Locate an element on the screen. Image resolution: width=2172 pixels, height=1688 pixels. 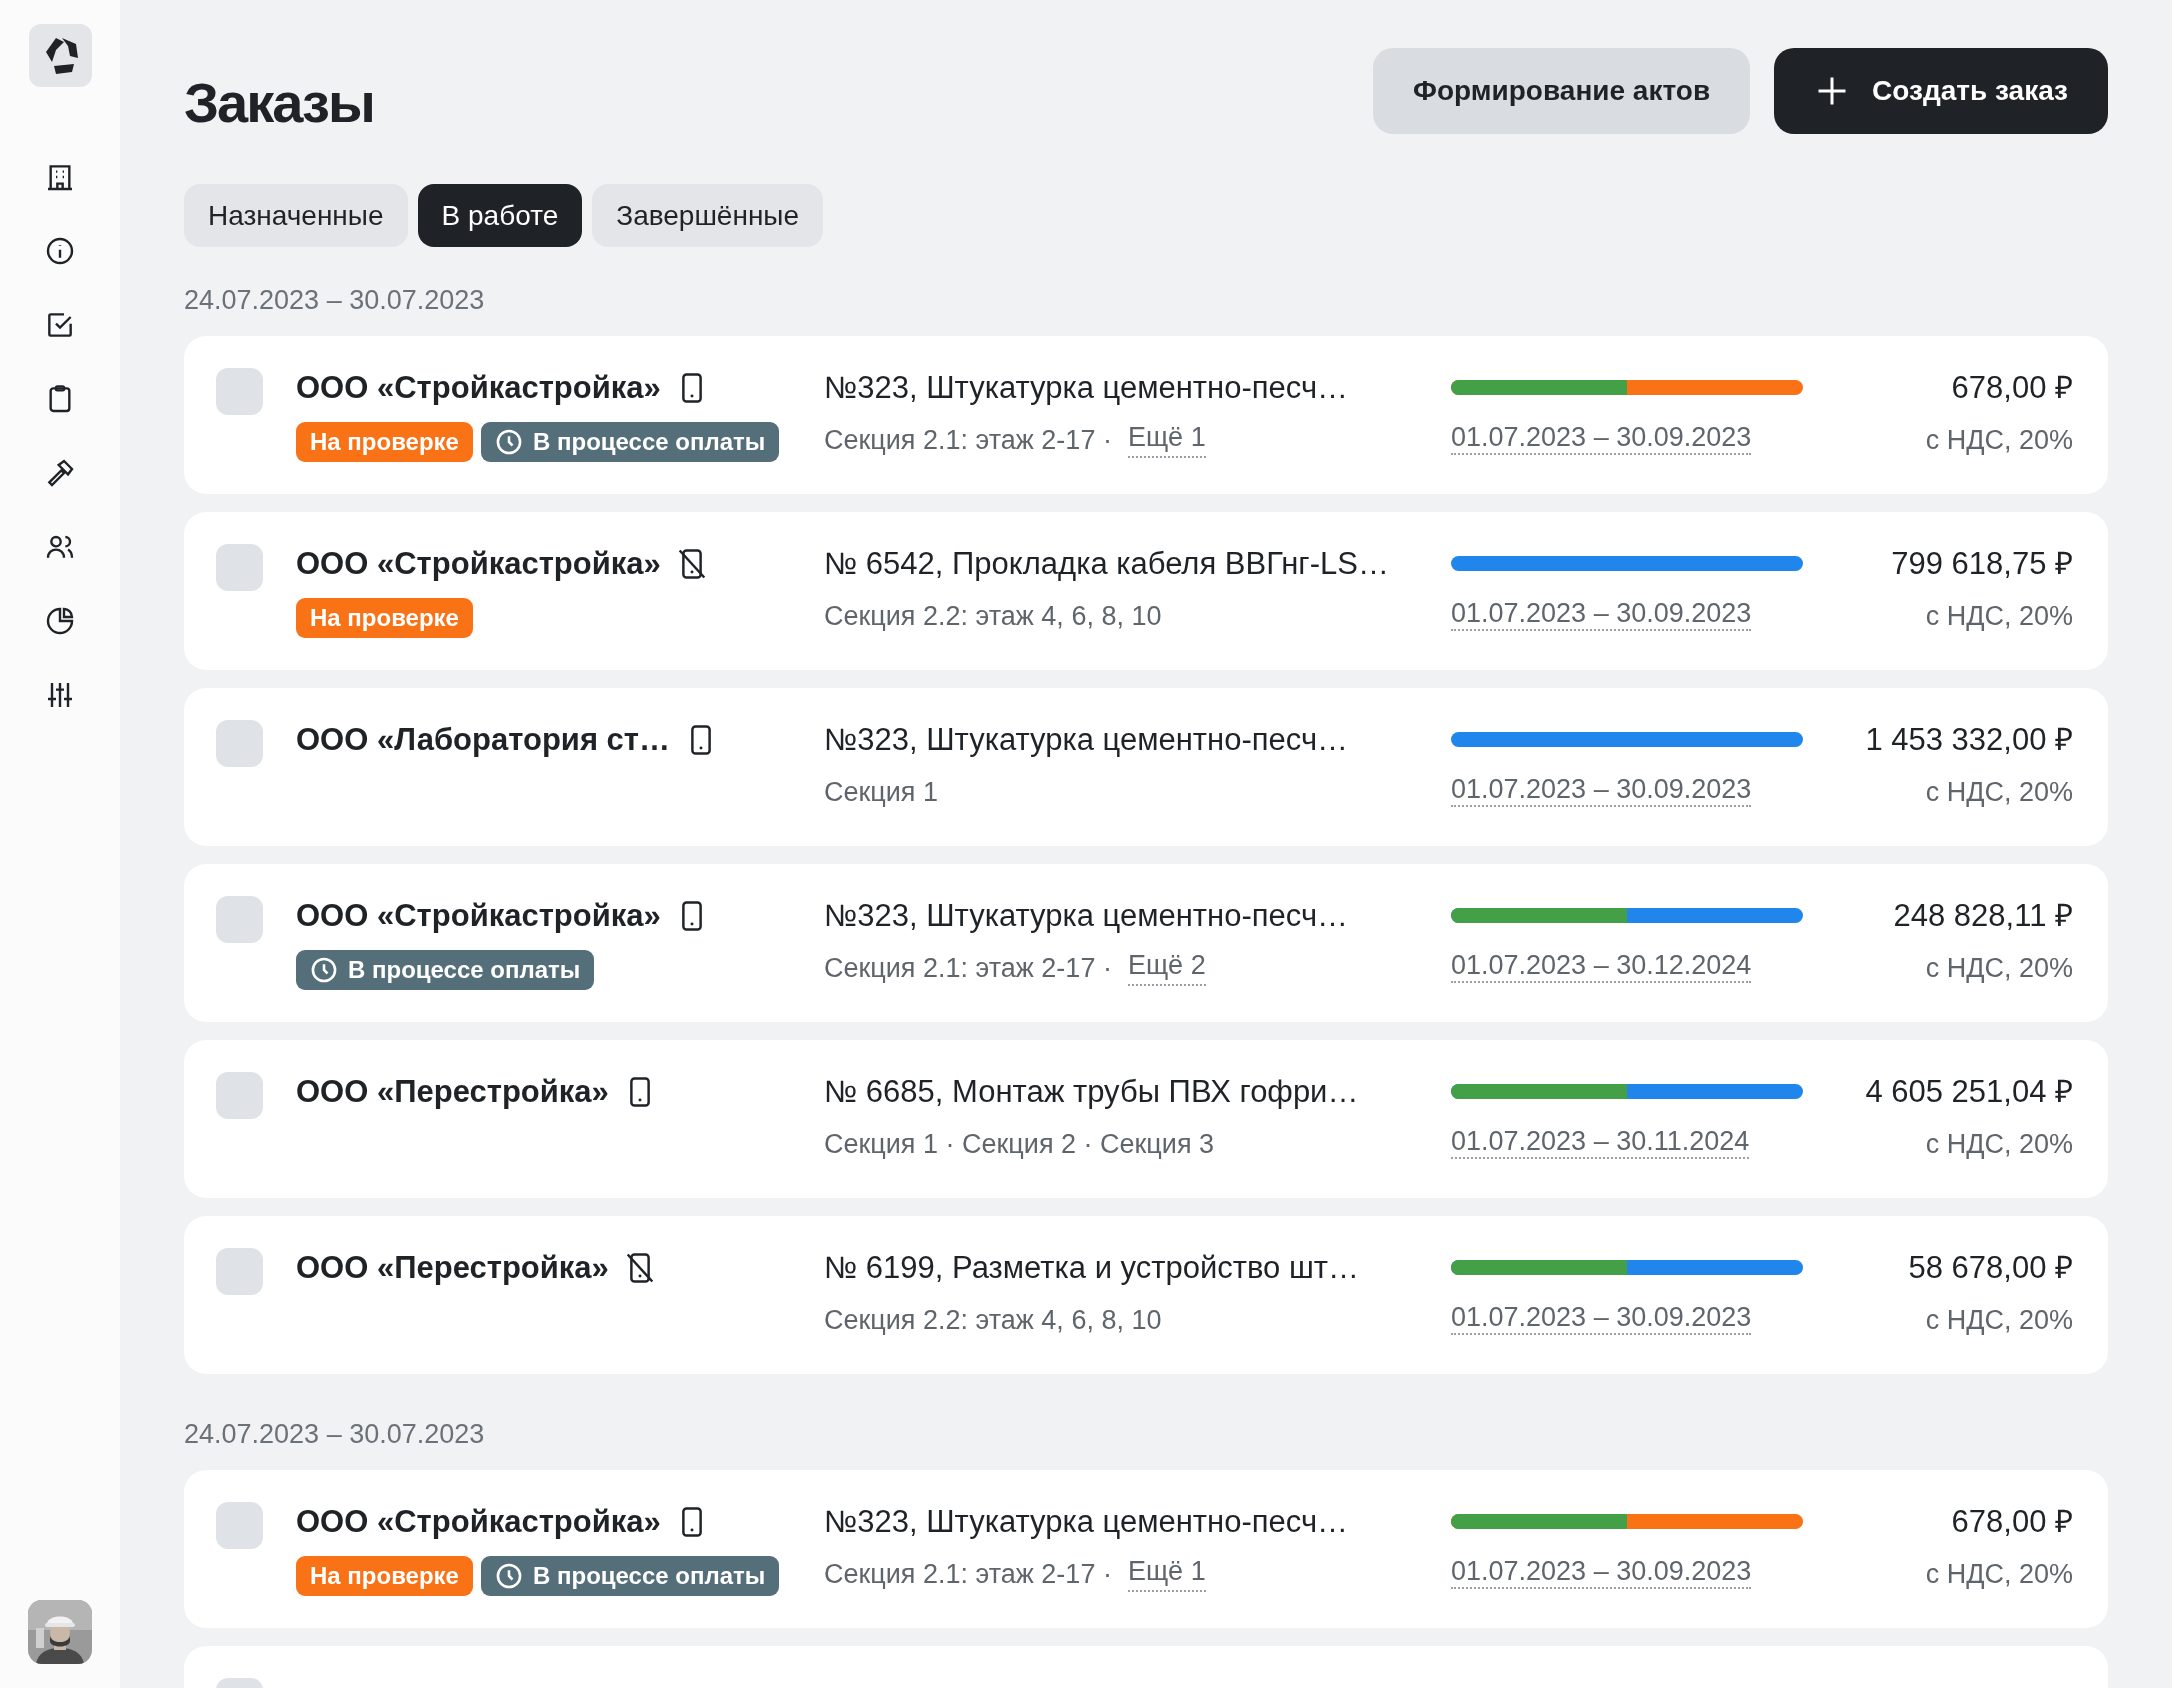
pie-chart-icon is located at coordinates (60, 621).